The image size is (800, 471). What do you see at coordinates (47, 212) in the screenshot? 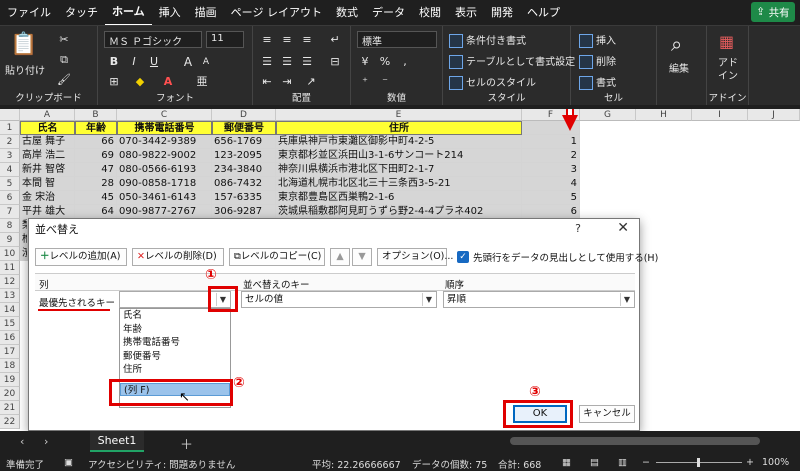
I see `cell-name: 平井 雄大` at bounding box center [47, 212].